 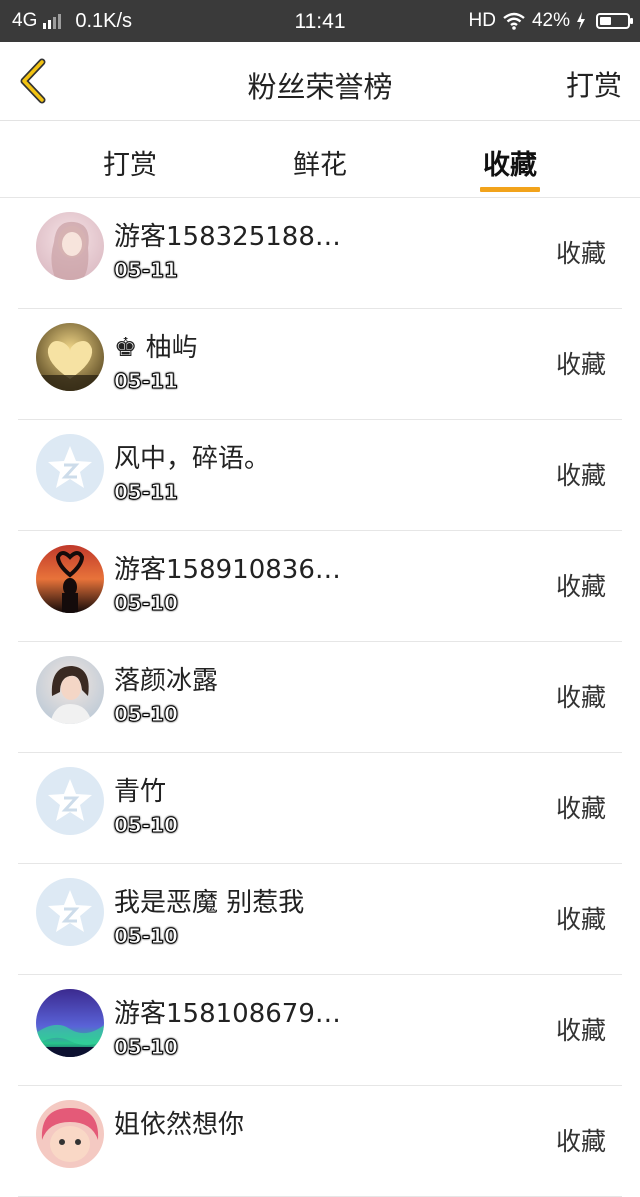 I want to click on tab-bar: 打赏 鲜花 收藏, so click(x=320, y=159).